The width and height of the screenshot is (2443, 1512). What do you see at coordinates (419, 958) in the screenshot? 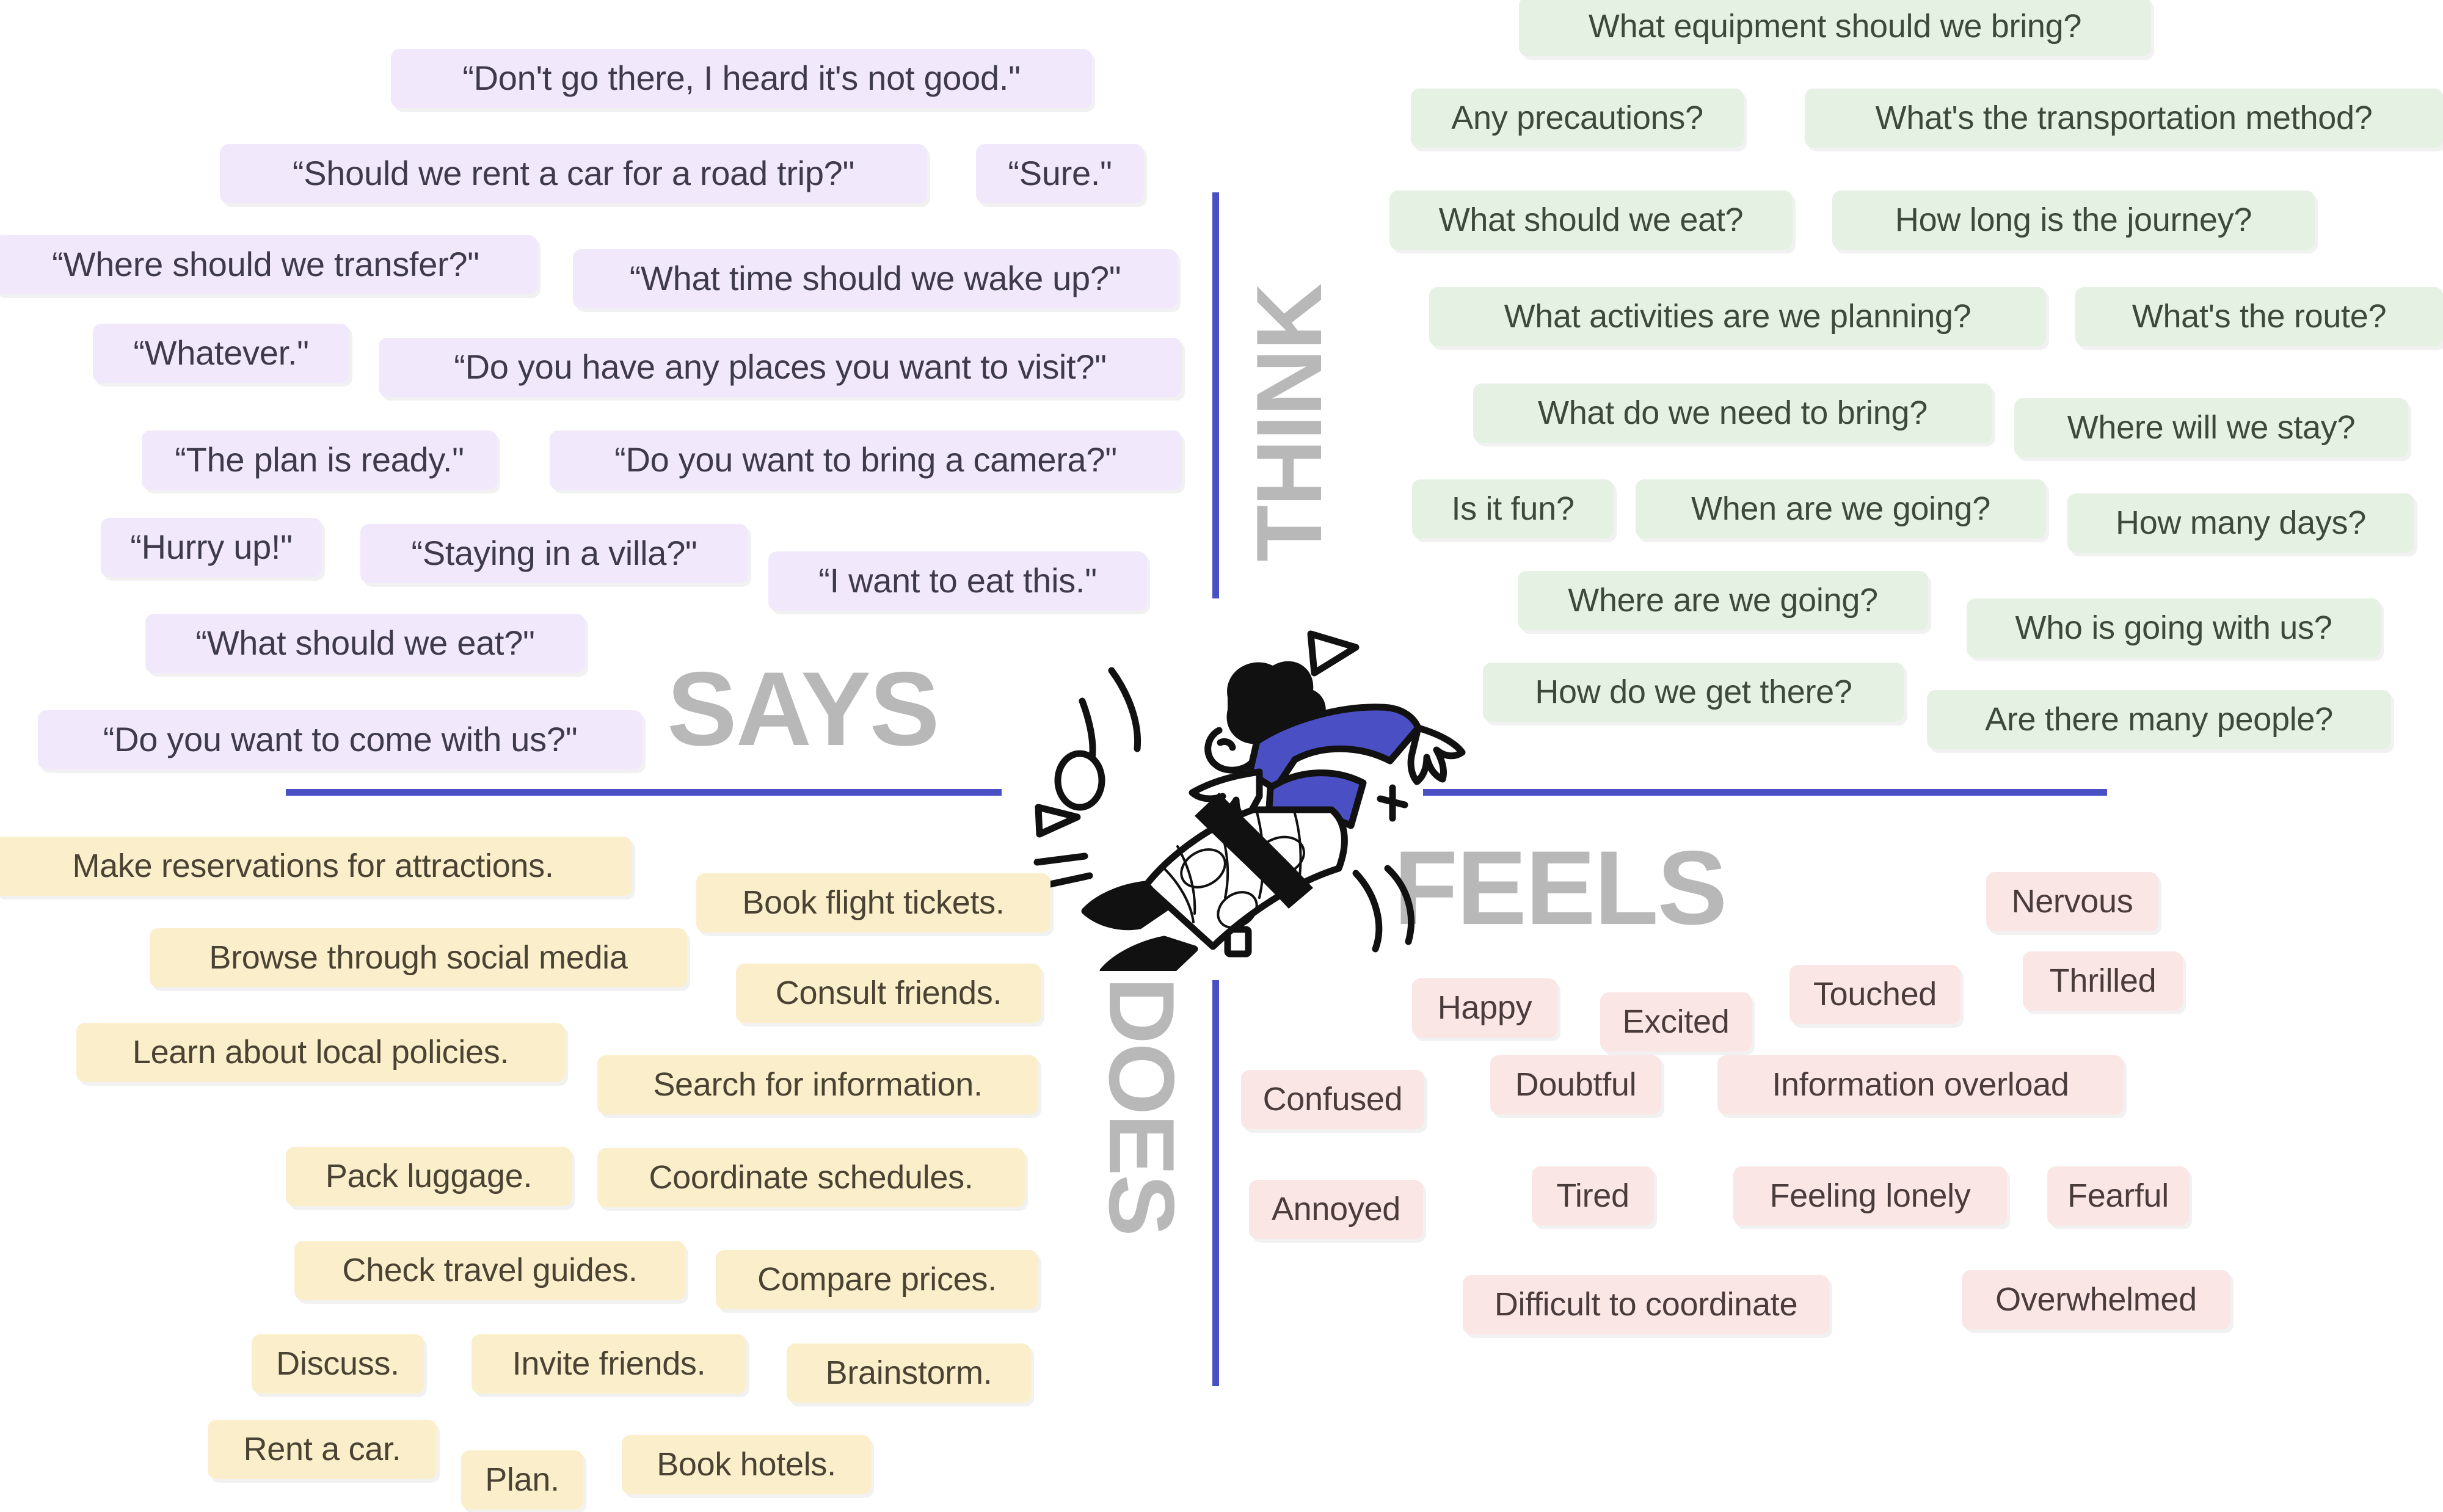
I see `sticky-note-does: Browse through social media` at bounding box center [419, 958].